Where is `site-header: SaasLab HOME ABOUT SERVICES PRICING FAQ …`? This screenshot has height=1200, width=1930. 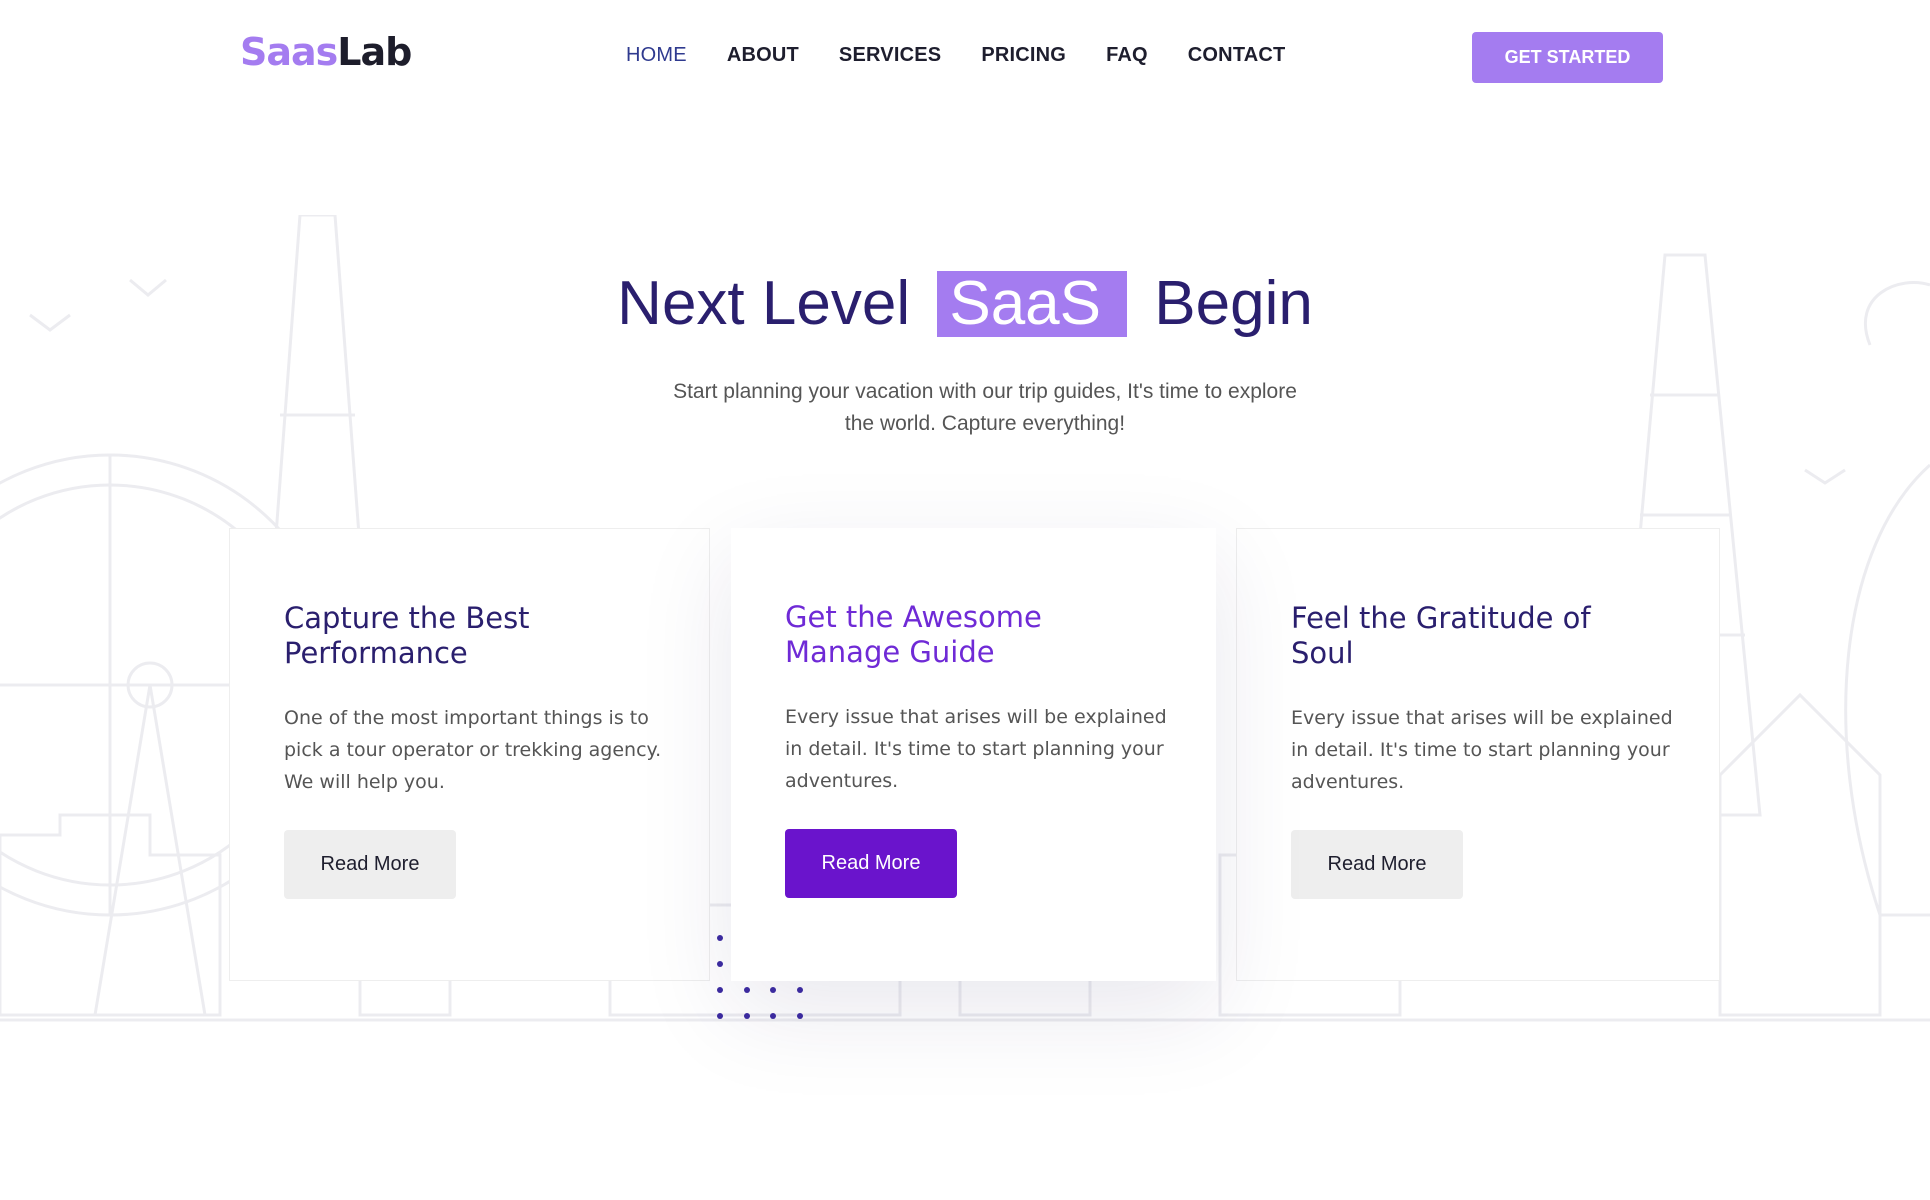
site-header: SaasLab HOME ABOUT SERVICES PRICING FAQ … is located at coordinates (965, 57).